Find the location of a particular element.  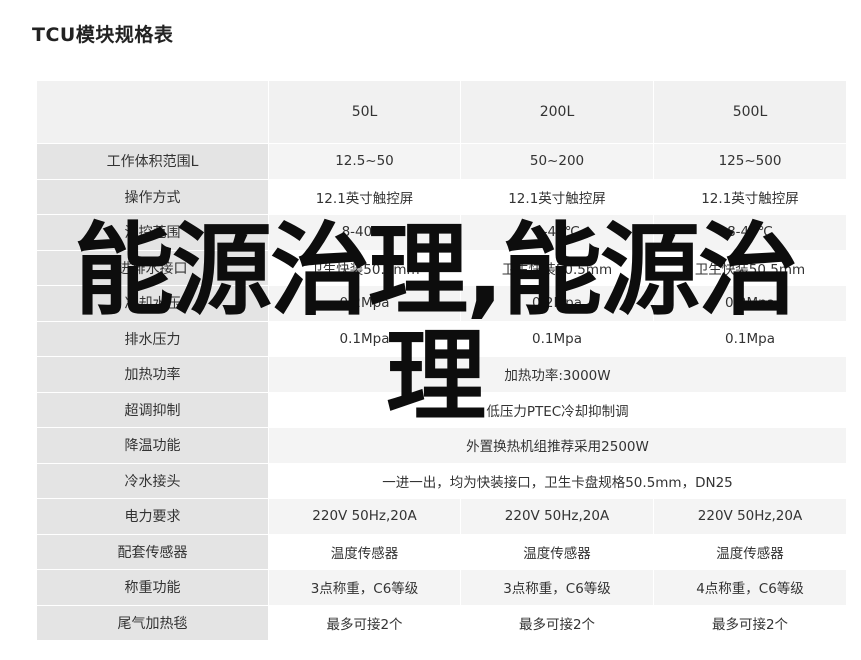

header-corner is located at coordinates (152, 112).